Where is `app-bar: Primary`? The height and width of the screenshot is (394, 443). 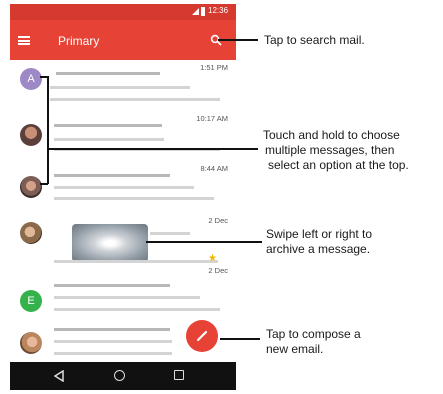 app-bar: Primary is located at coordinates (123, 40).